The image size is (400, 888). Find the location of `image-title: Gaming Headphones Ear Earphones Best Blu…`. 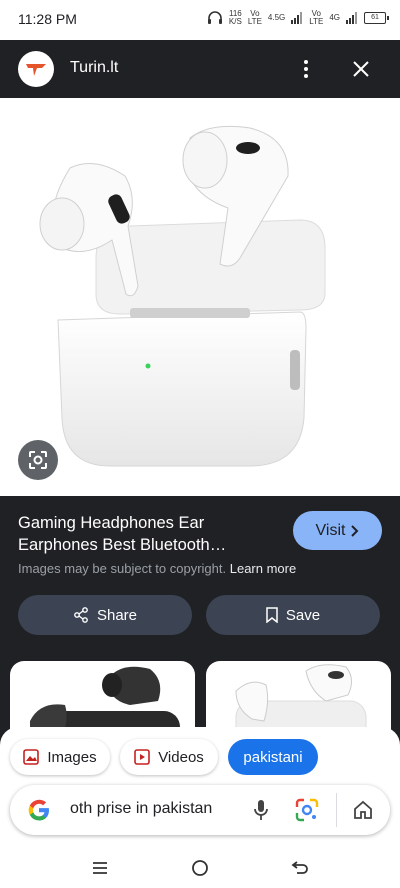

image-title: Gaming Headphones Ear Earphones Best Blu… is located at coordinates (148, 534).